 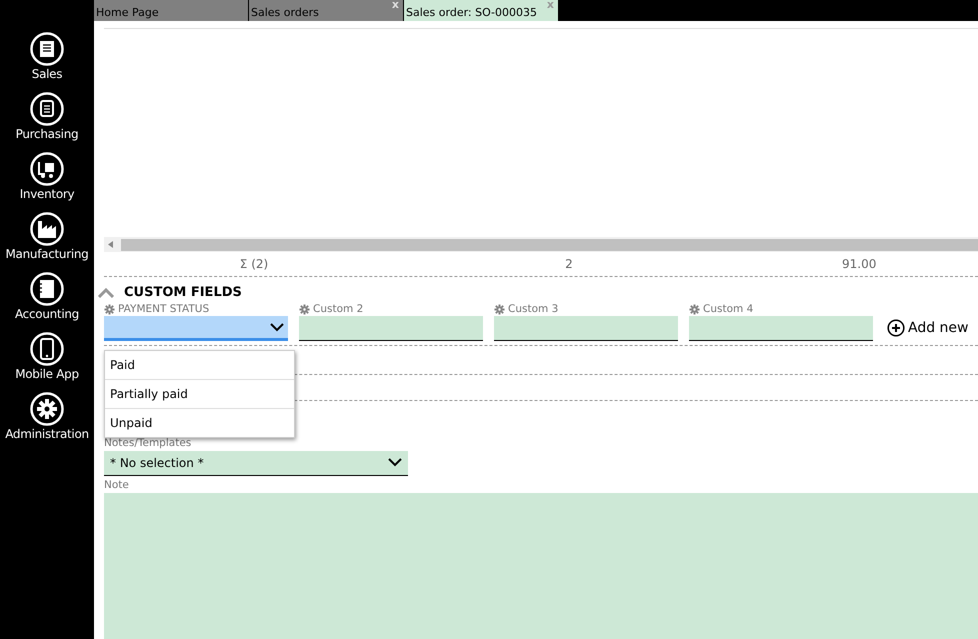 I want to click on forklift-icon, so click(x=47, y=169).